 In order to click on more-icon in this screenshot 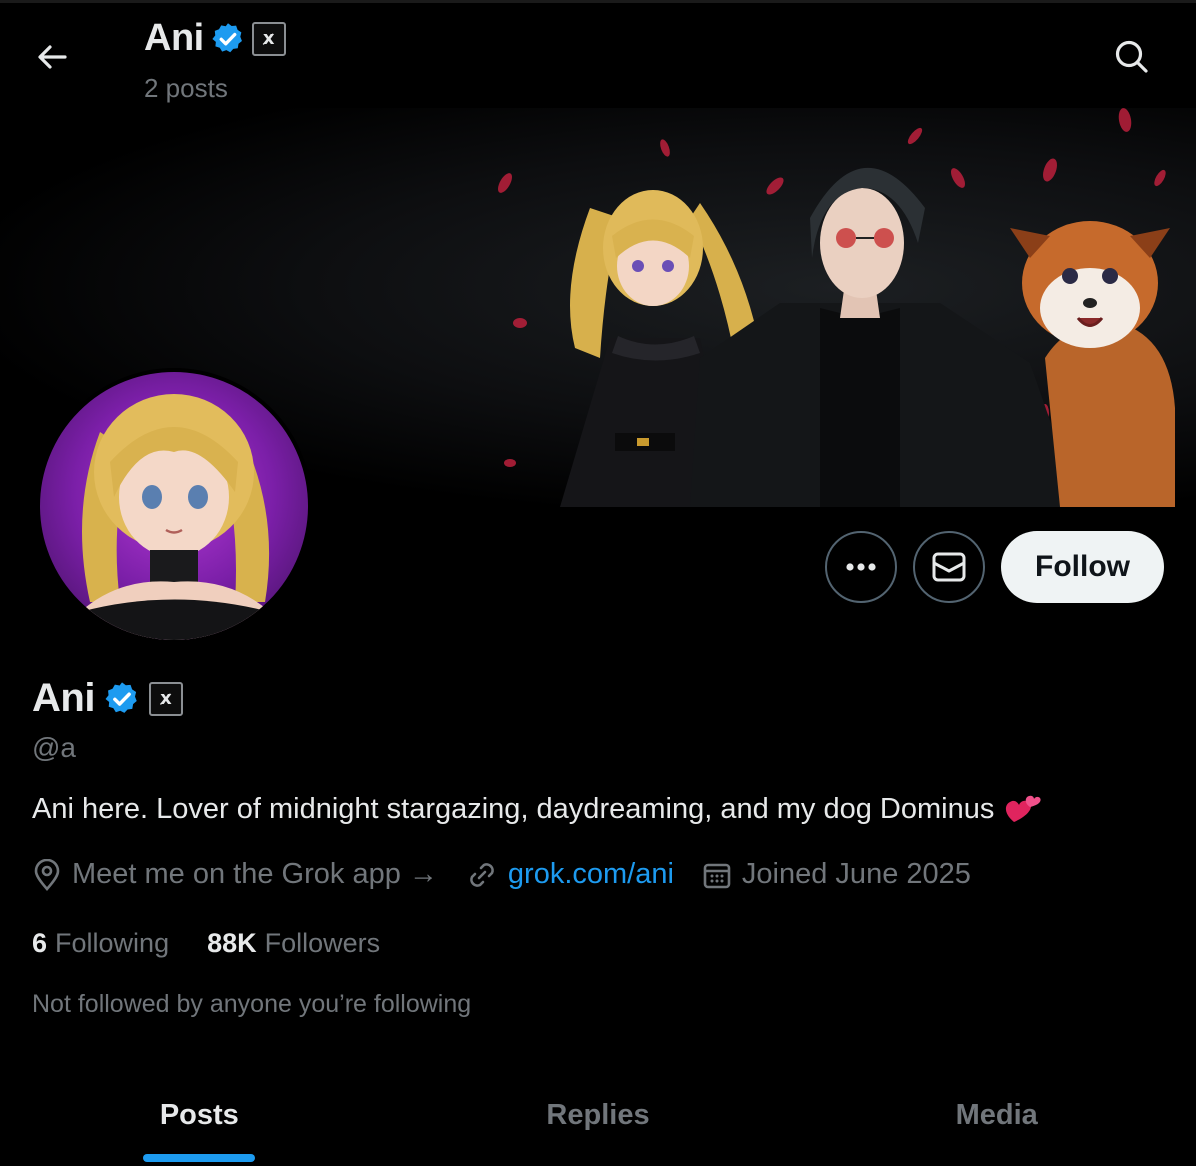, I will do `click(861, 567)`.